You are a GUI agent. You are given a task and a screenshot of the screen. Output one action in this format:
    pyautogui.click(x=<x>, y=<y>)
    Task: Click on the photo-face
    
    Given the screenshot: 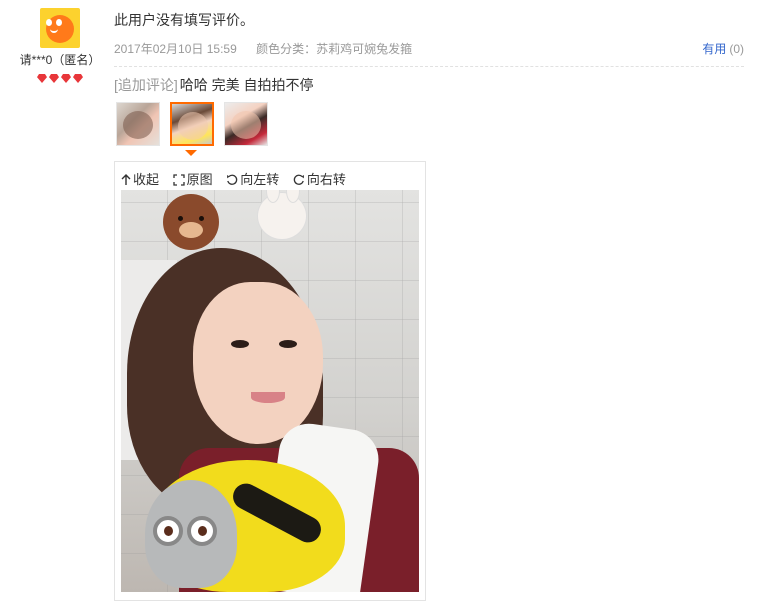 What is the action you would take?
    pyautogui.click(x=258, y=363)
    